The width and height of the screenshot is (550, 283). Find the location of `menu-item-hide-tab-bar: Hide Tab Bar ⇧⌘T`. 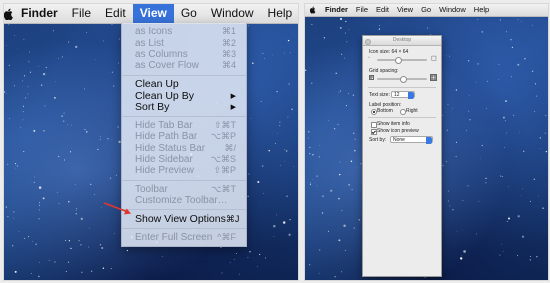

menu-item-hide-tab-bar: Hide Tab Bar ⇧⌘T is located at coordinates (184, 125).